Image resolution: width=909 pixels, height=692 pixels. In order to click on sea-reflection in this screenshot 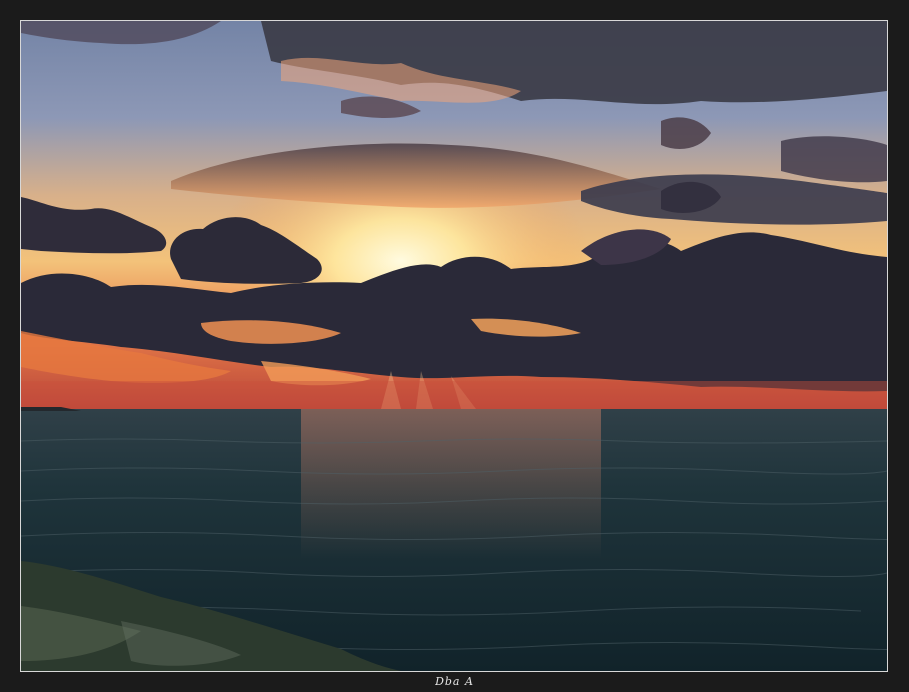, I will do `click(451, 484)`.